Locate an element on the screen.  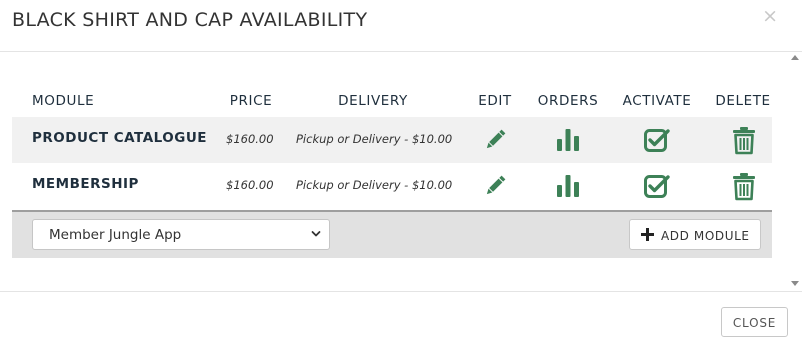
column-header-delivery: DELIVERY is located at coordinates (373, 101).